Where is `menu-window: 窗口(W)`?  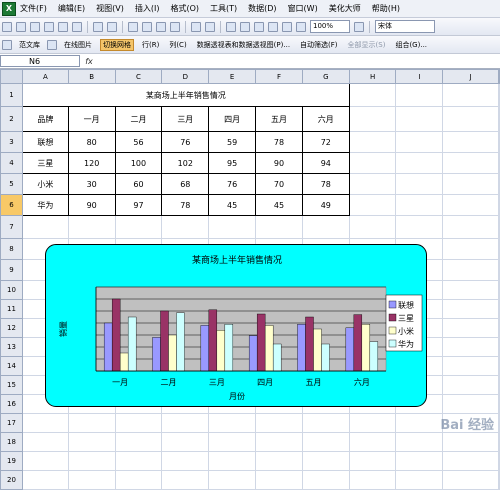 menu-window: 窗口(W) is located at coordinates (303, 8).